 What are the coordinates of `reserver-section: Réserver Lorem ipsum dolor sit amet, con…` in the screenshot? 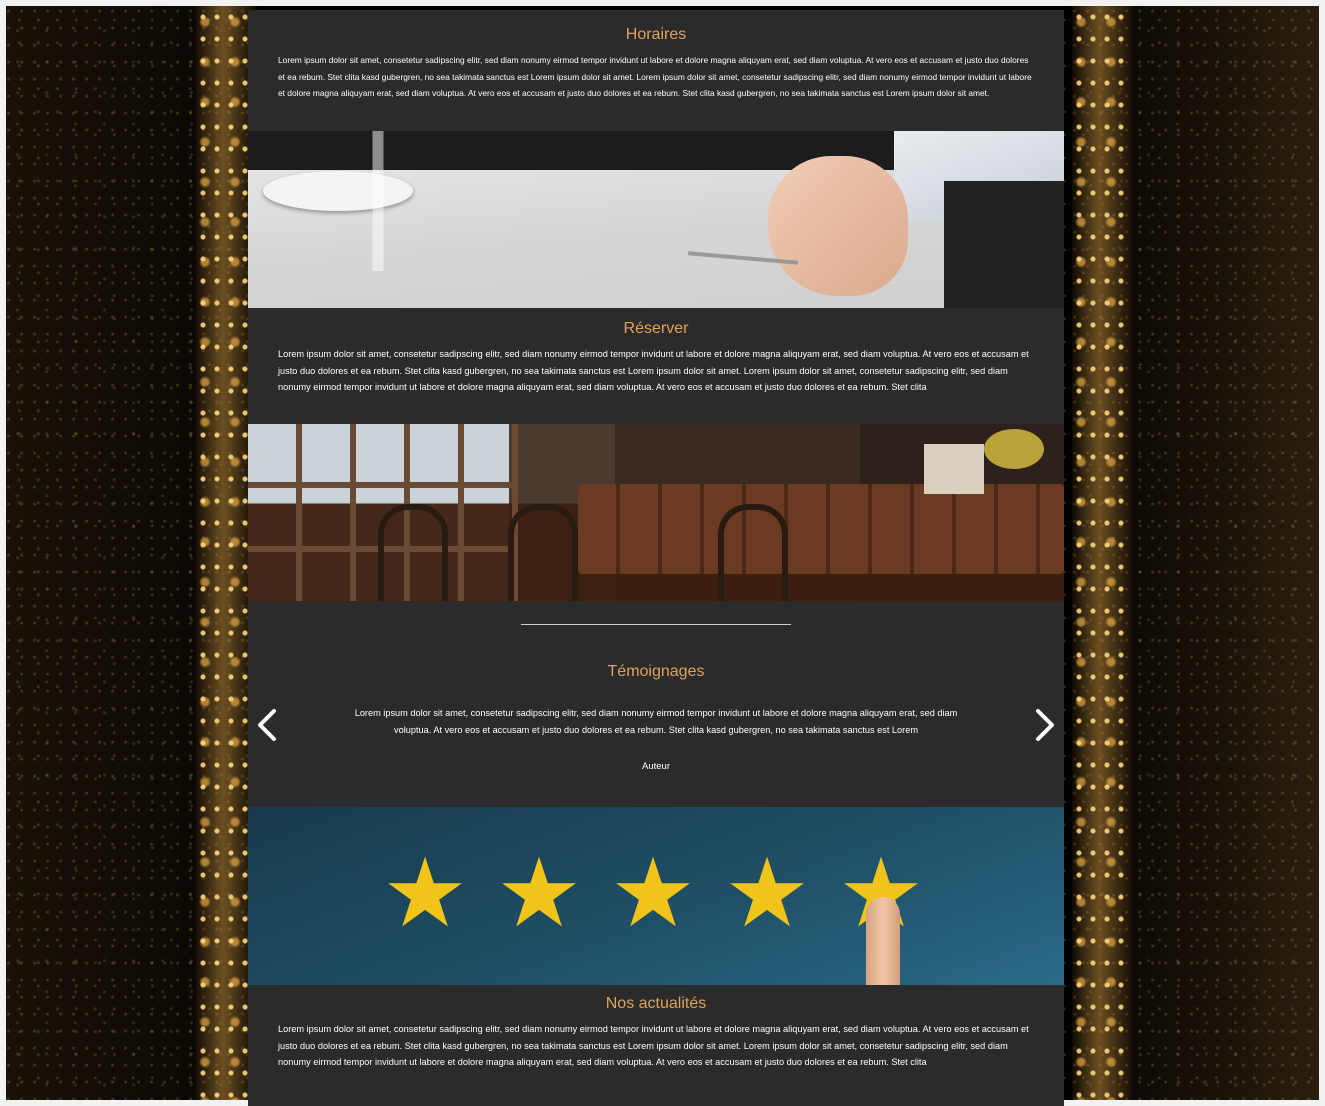 It's located at (656, 366).